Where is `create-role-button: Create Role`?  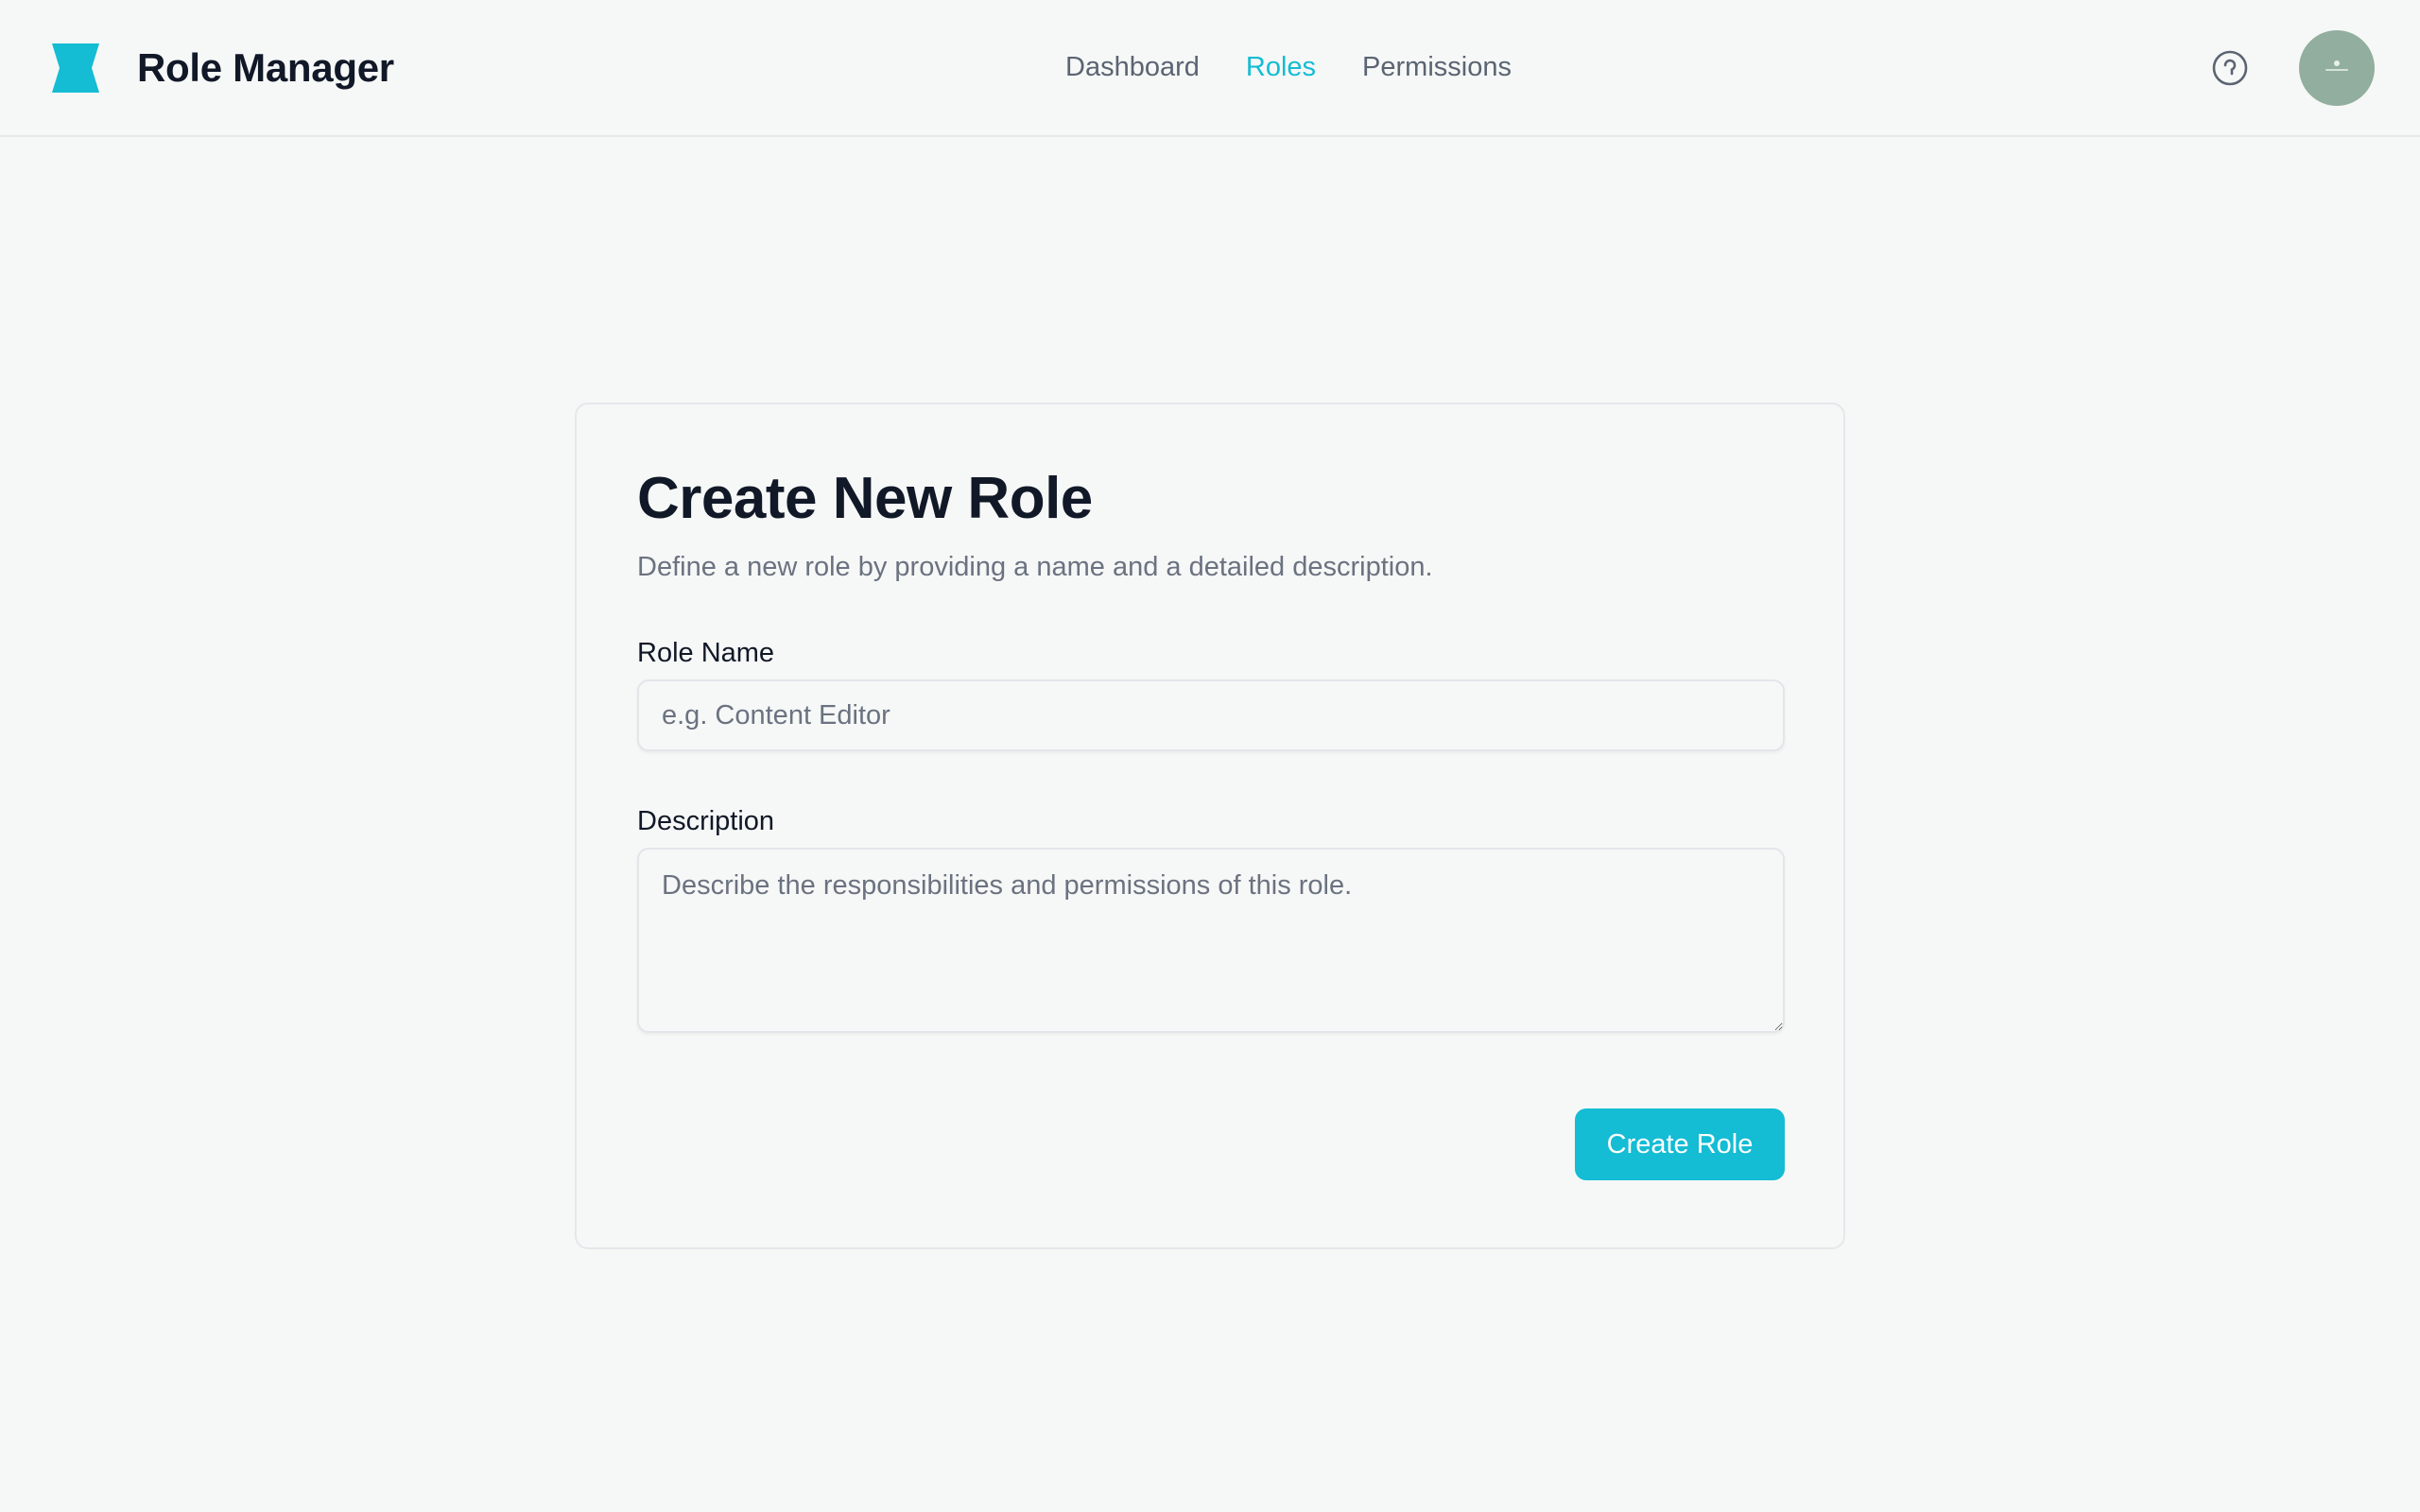 create-role-button: Create Role is located at coordinates (1680, 1144).